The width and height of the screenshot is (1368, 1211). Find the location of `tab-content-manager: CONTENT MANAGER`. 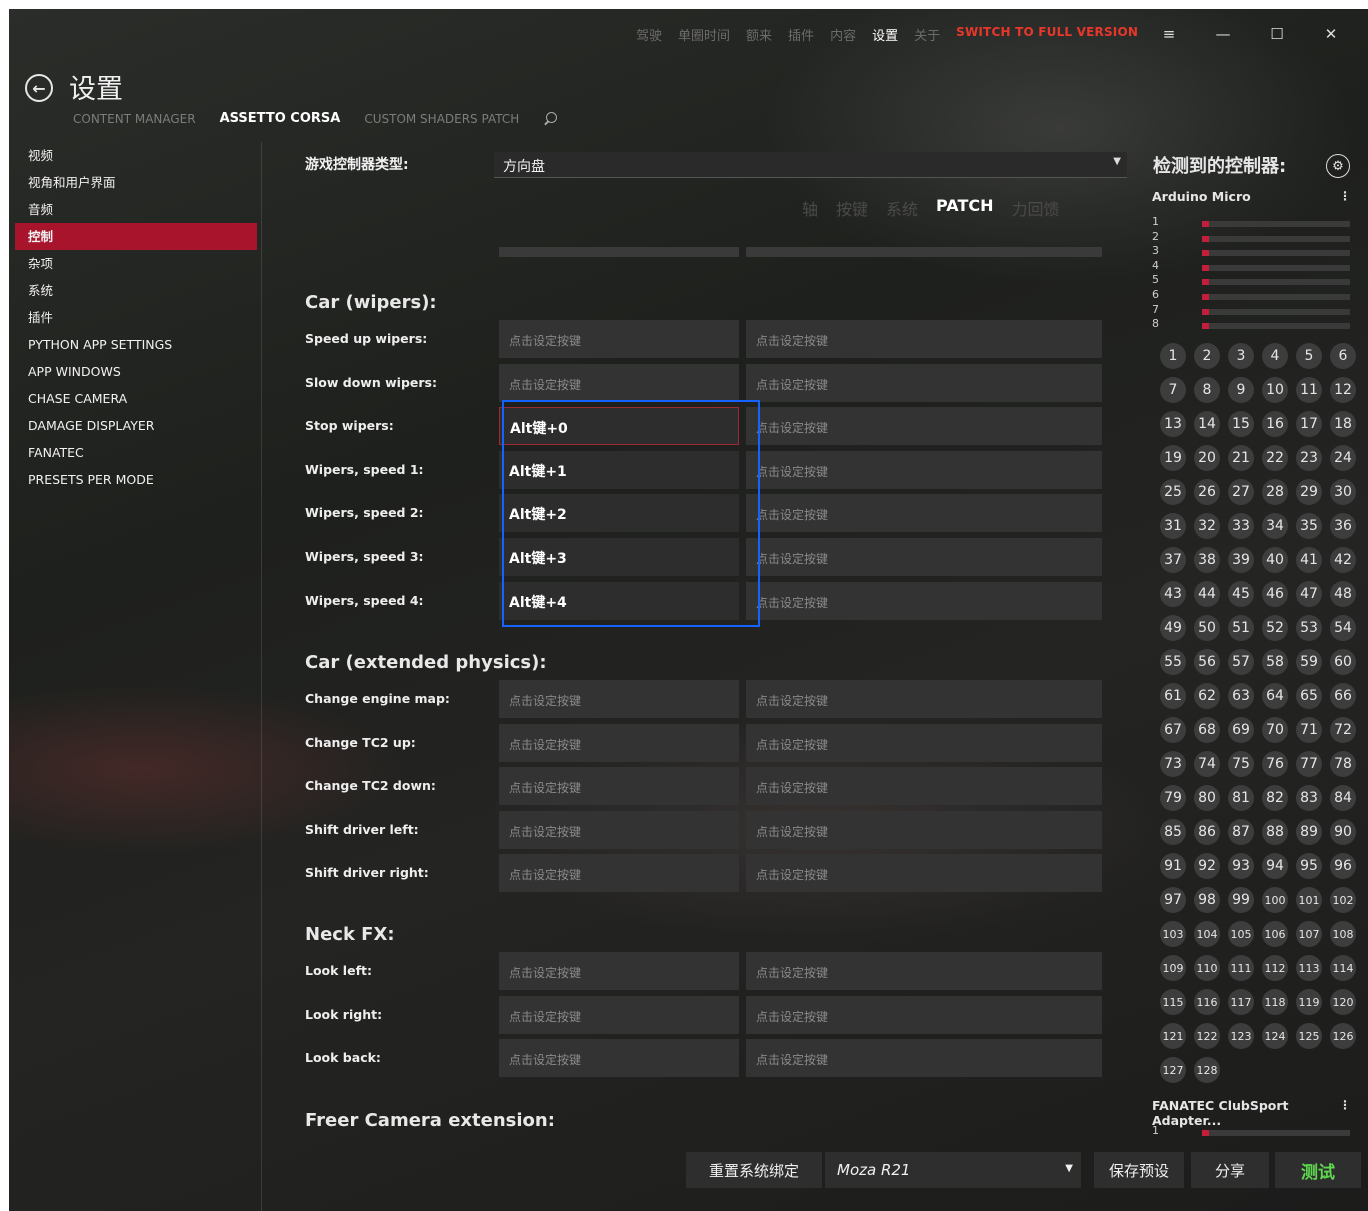

tab-content-manager: CONTENT MANAGER is located at coordinates (134, 119).